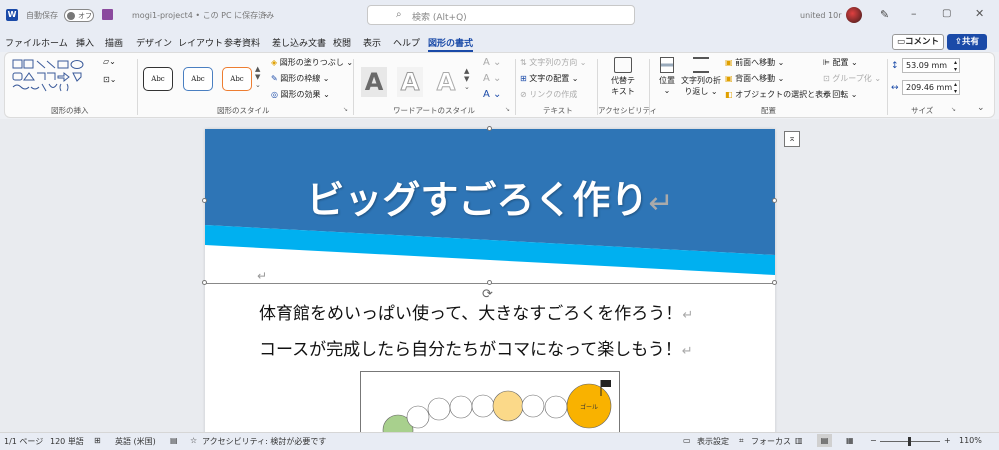 The image size is (999, 450). Describe the element at coordinates (826, 62) in the screenshot. I see `align-objects-icon: ⊫` at that location.